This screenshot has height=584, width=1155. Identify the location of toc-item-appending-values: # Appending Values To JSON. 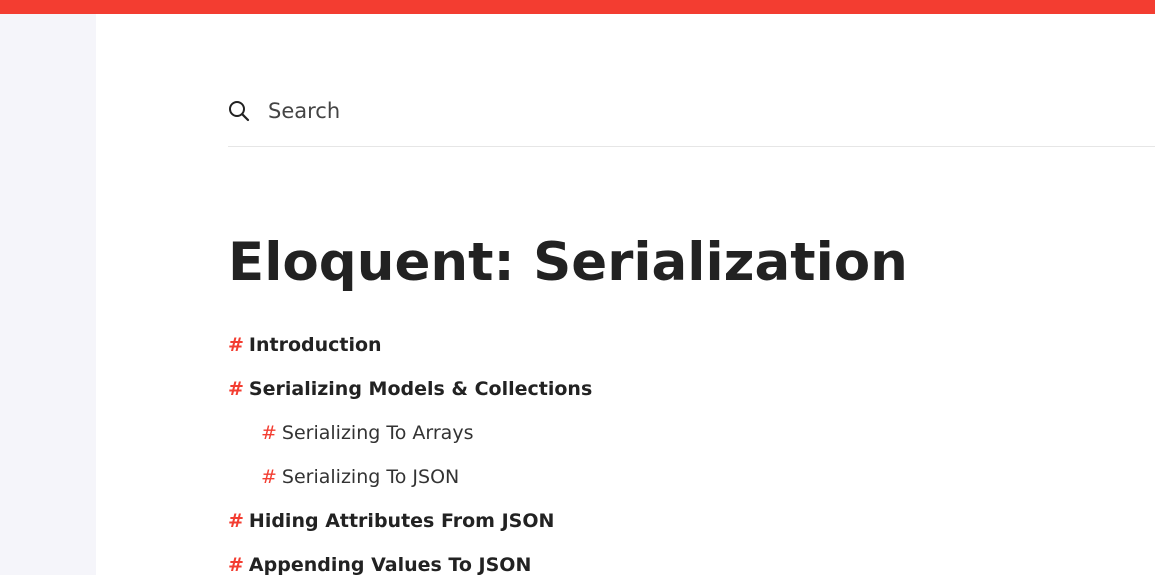
(379, 569).